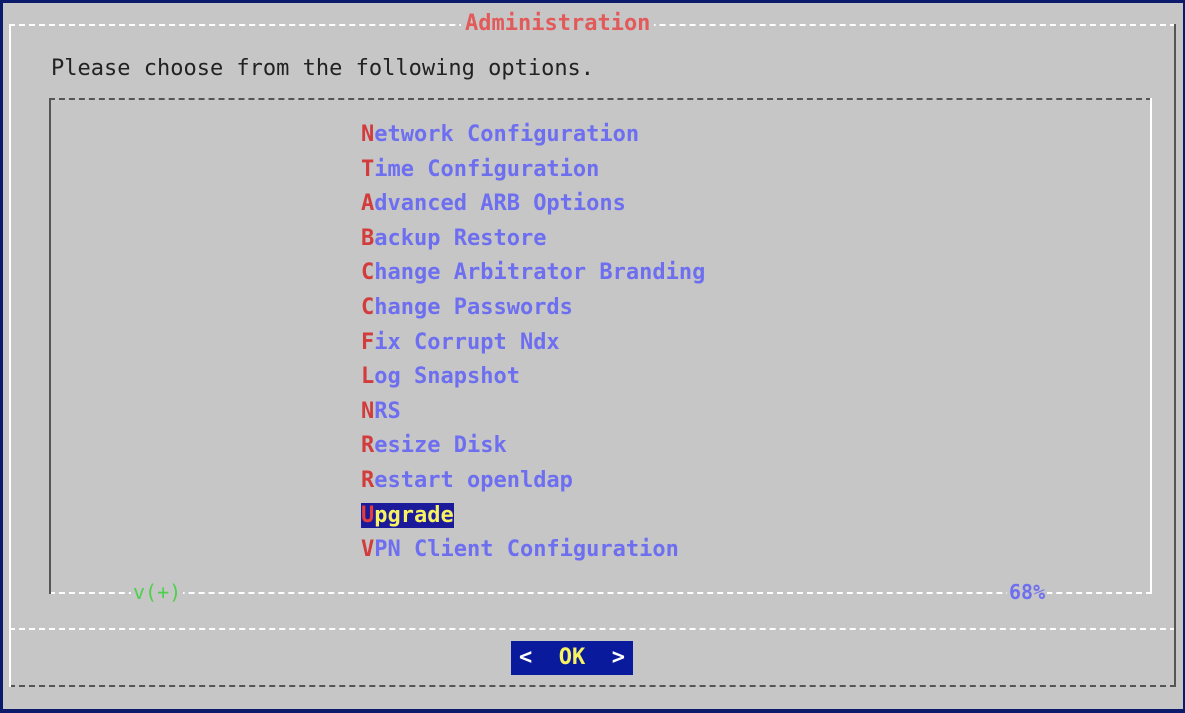 This screenshot has width=1185, height=713. I want to click on menu-item: Change Arbitrator Branding, so click(533, 276).